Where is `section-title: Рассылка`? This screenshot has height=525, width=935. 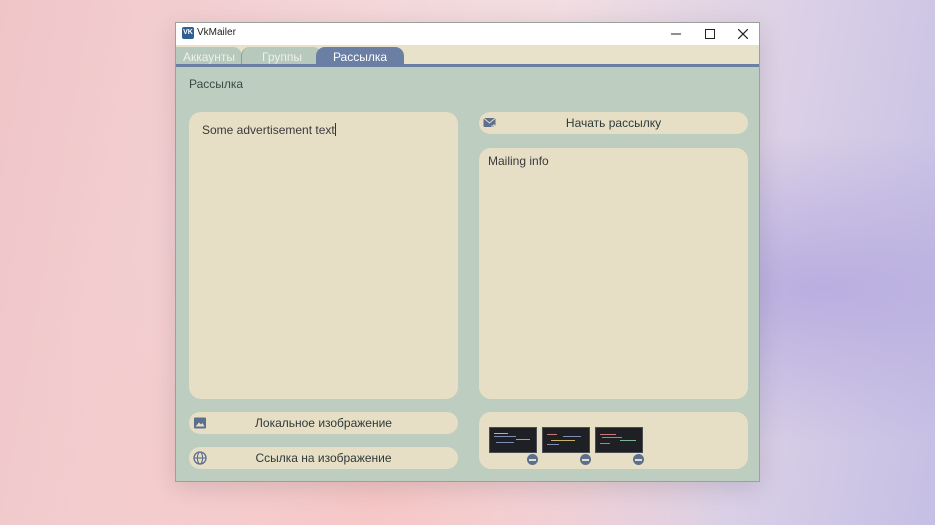 section-title: Рассылка is located at coordinates (216, 84).